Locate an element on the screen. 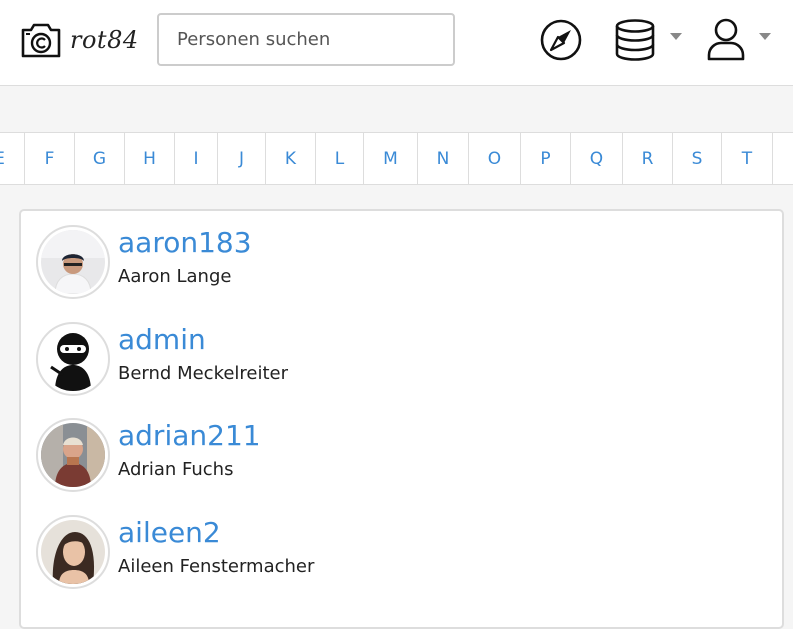  brand-logo: rot84 is located at coordinates (79, 40).